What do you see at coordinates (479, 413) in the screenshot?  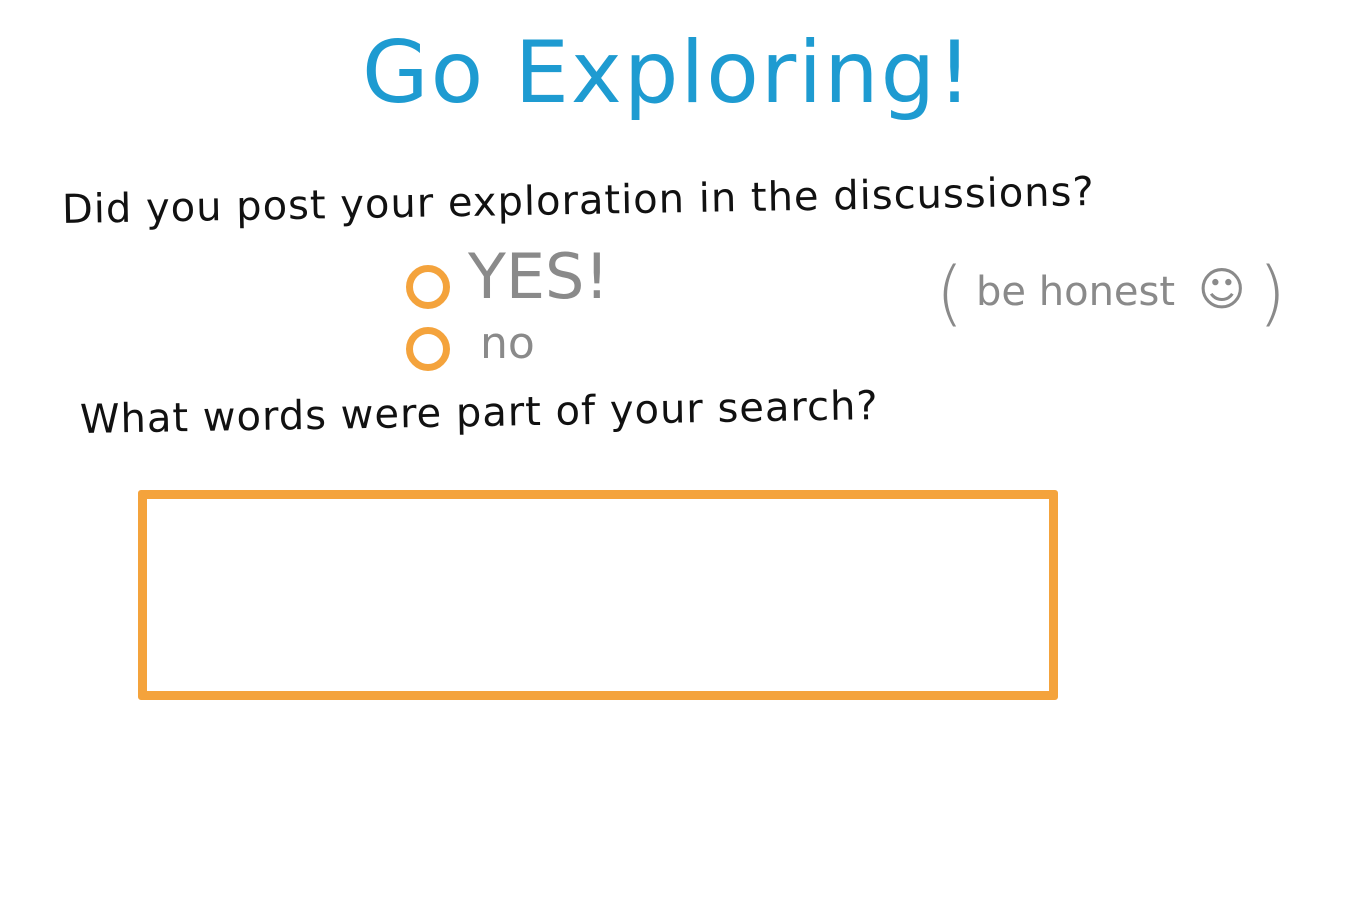 I see `question-search-words: What words were part of your search?` at bounding box center [479, 413].